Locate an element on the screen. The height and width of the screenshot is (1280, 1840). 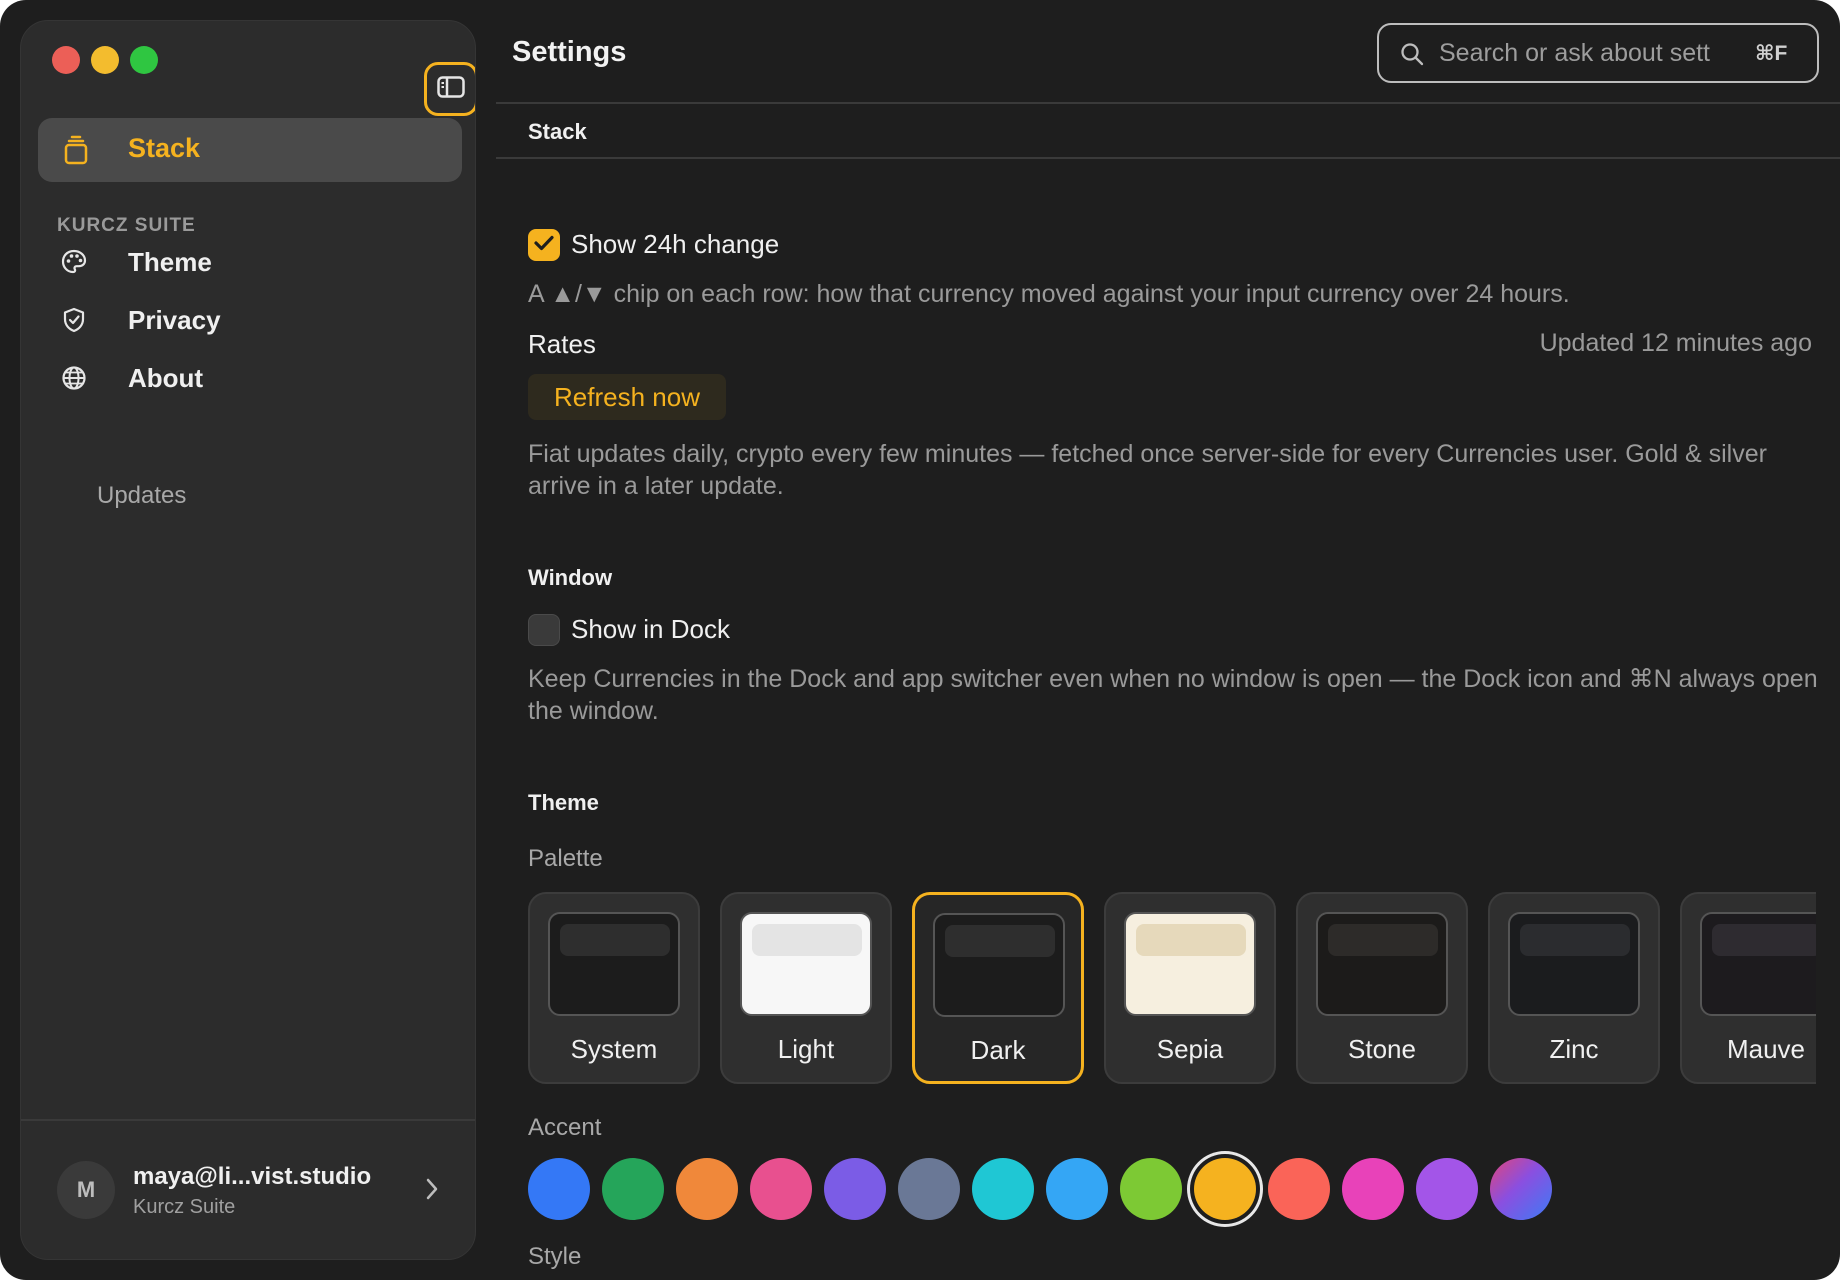
search-input: Search or ask about sett ⌘F is located at coordinates (1598, 53).